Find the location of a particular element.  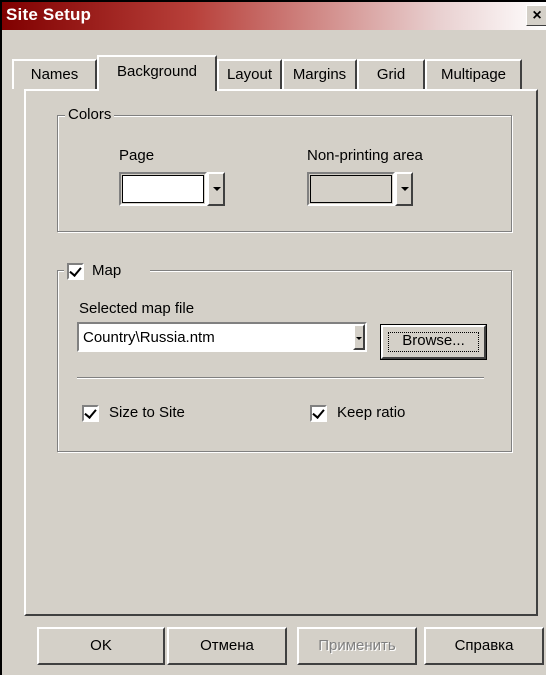

tab-multipage: Multipage is located at coordinates (473, 74).